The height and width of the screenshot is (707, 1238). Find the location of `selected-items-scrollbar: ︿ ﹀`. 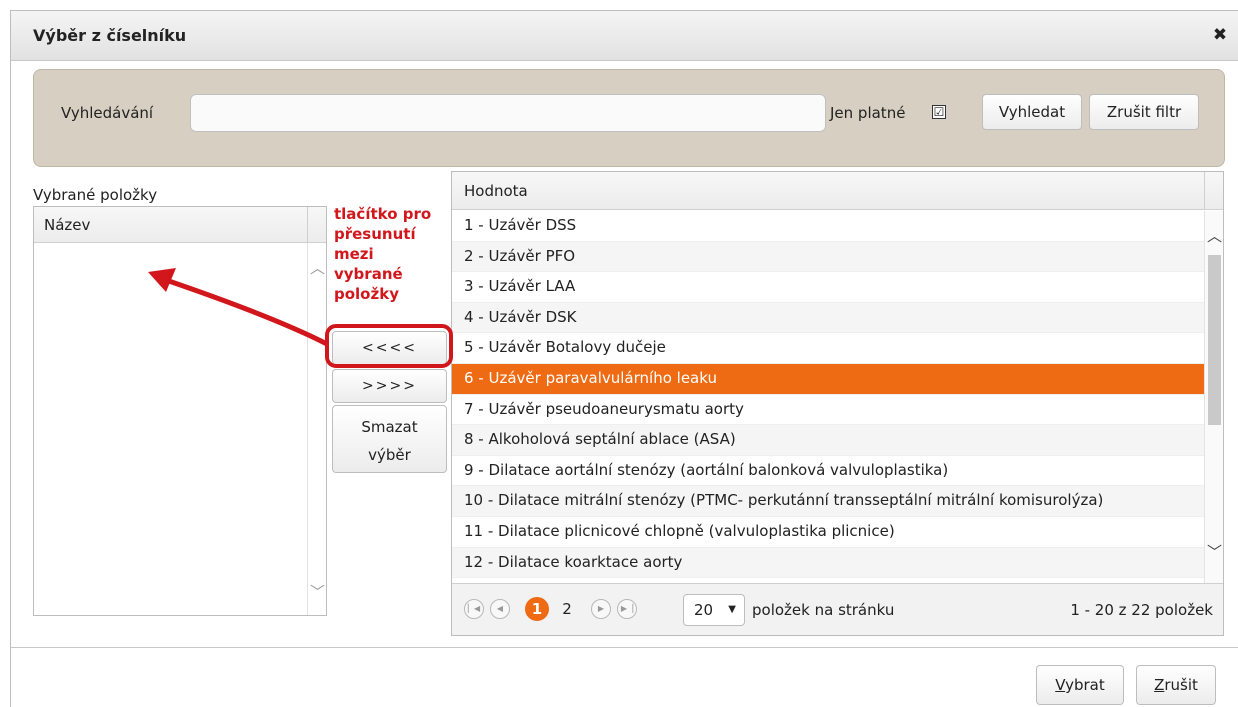

selected-items-scrollbar: ︿ ﹀ is located at coordinates (316, 429).